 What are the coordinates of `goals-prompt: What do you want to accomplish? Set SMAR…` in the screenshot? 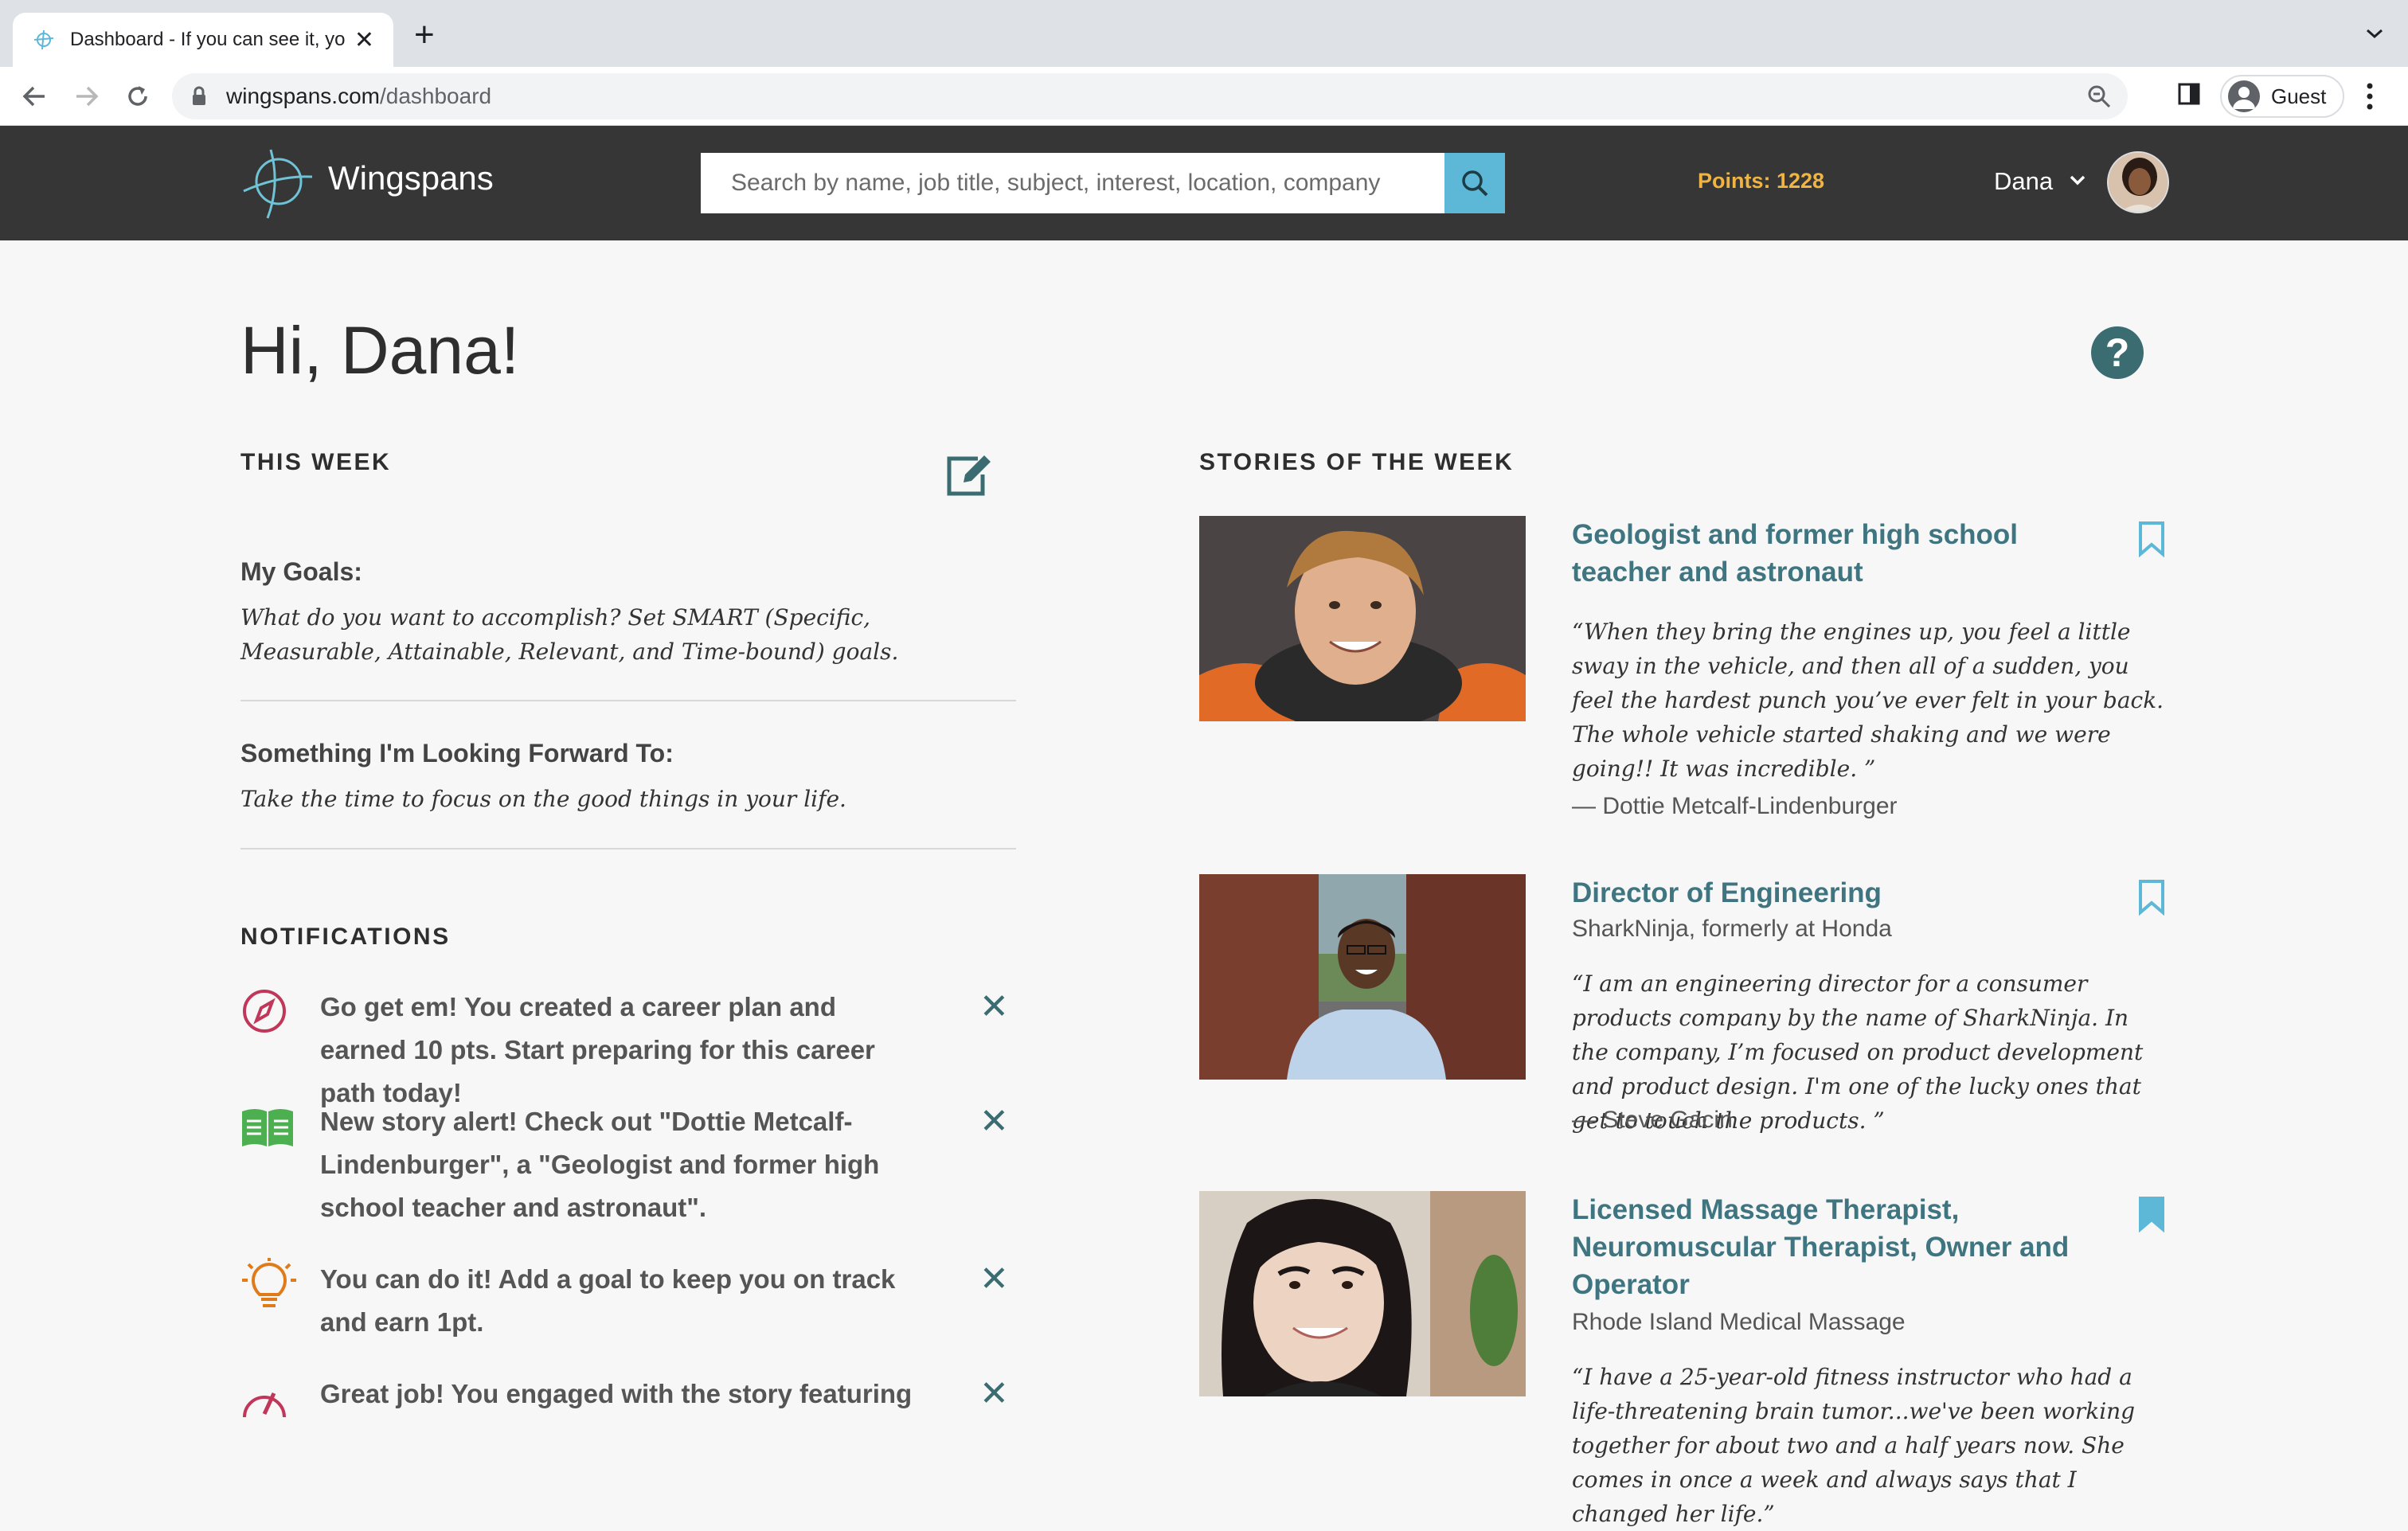 It's located at (614, 634).